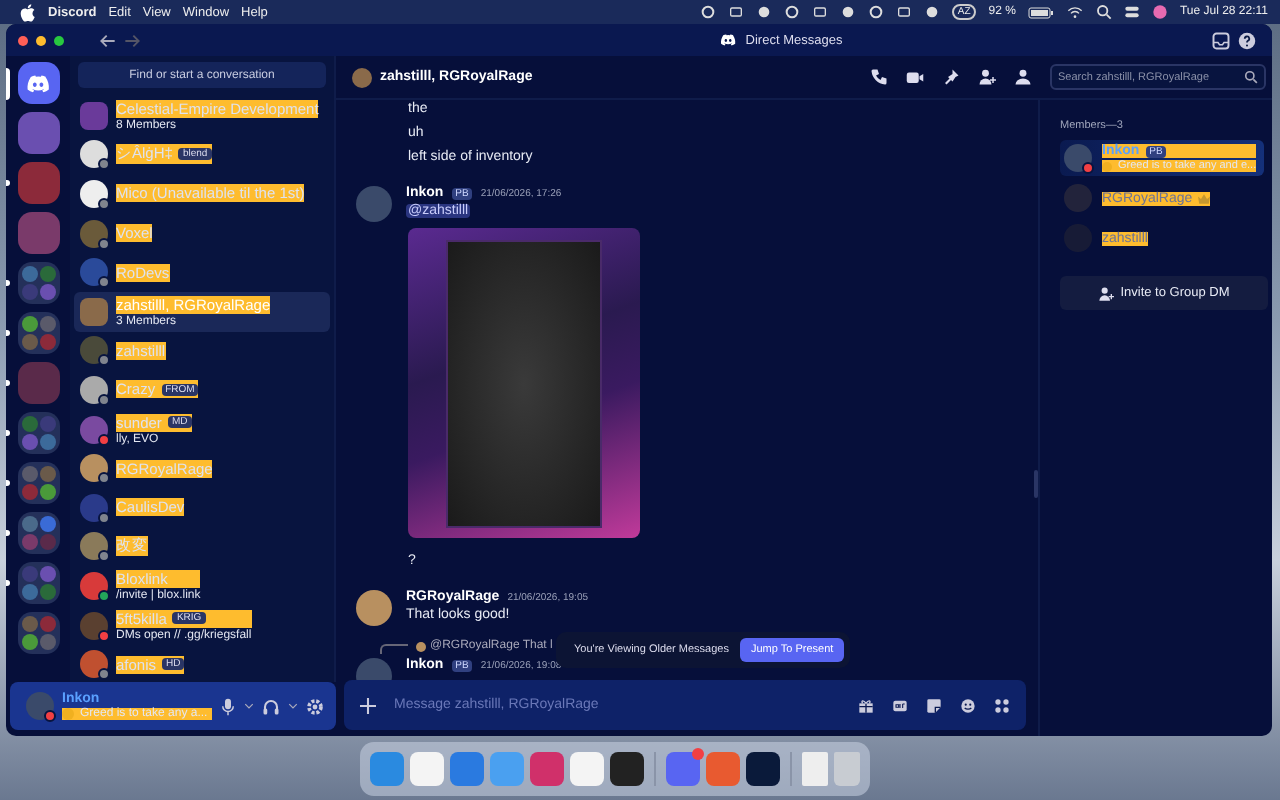 Image resolution: width=1280 pixels, height=800 pixels. I want to click on phone-icon, so click(879, 77).